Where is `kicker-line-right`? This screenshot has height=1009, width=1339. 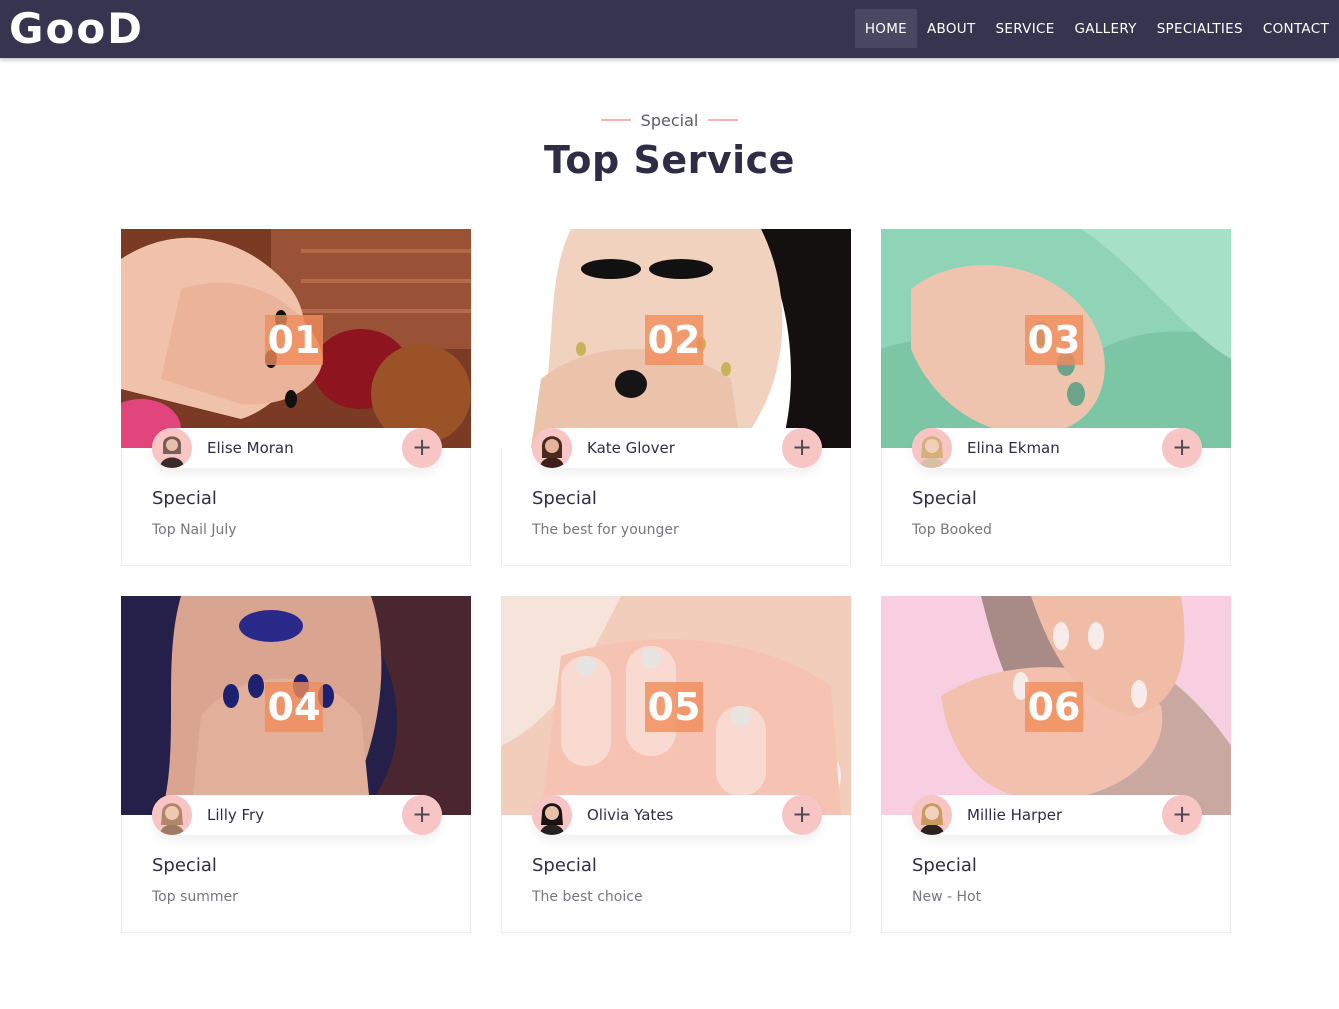 kicker-line-right is located at coordinates (723, 120).